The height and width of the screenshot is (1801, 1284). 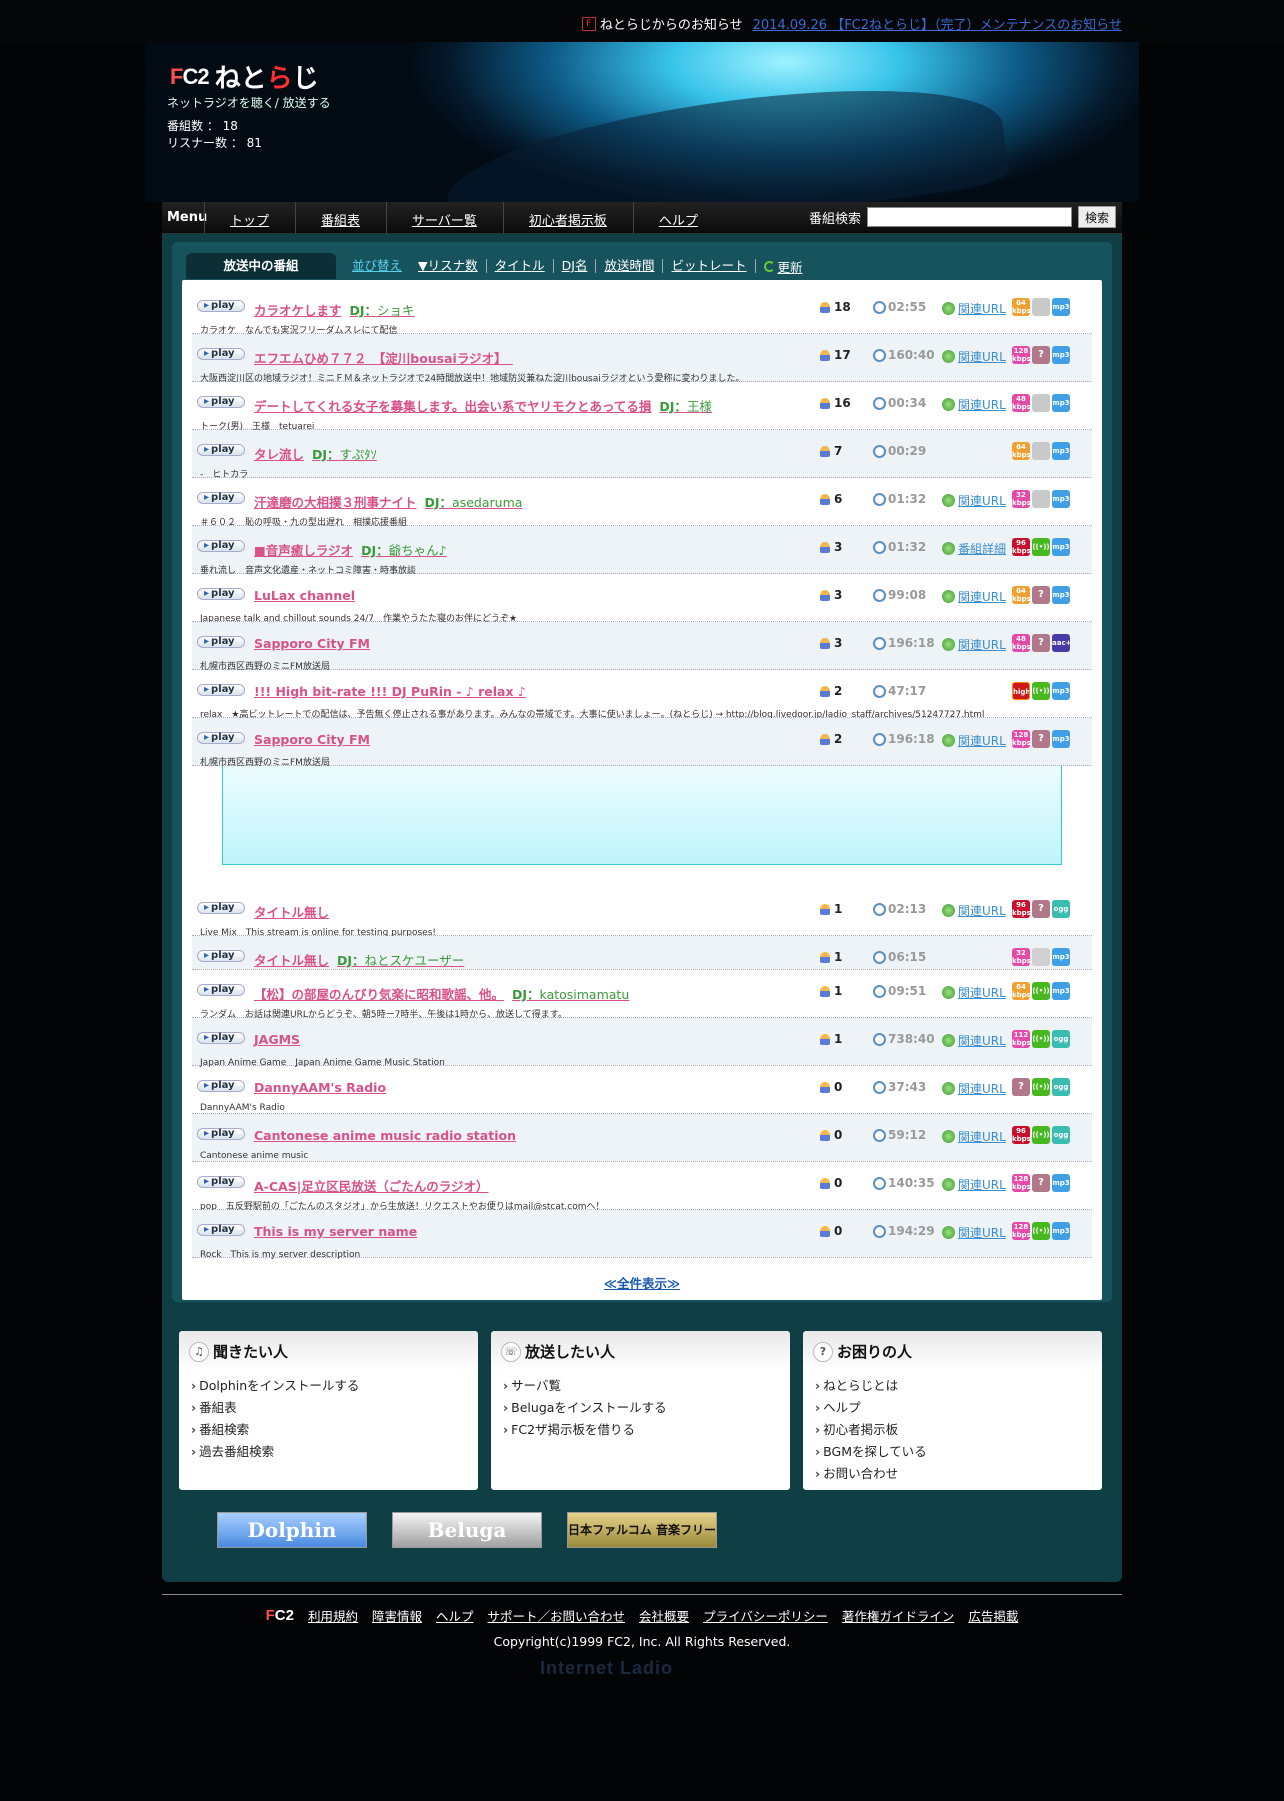 I want to click on footer-support: サポート／お問い合わせ, so click(x=557, y=1615).